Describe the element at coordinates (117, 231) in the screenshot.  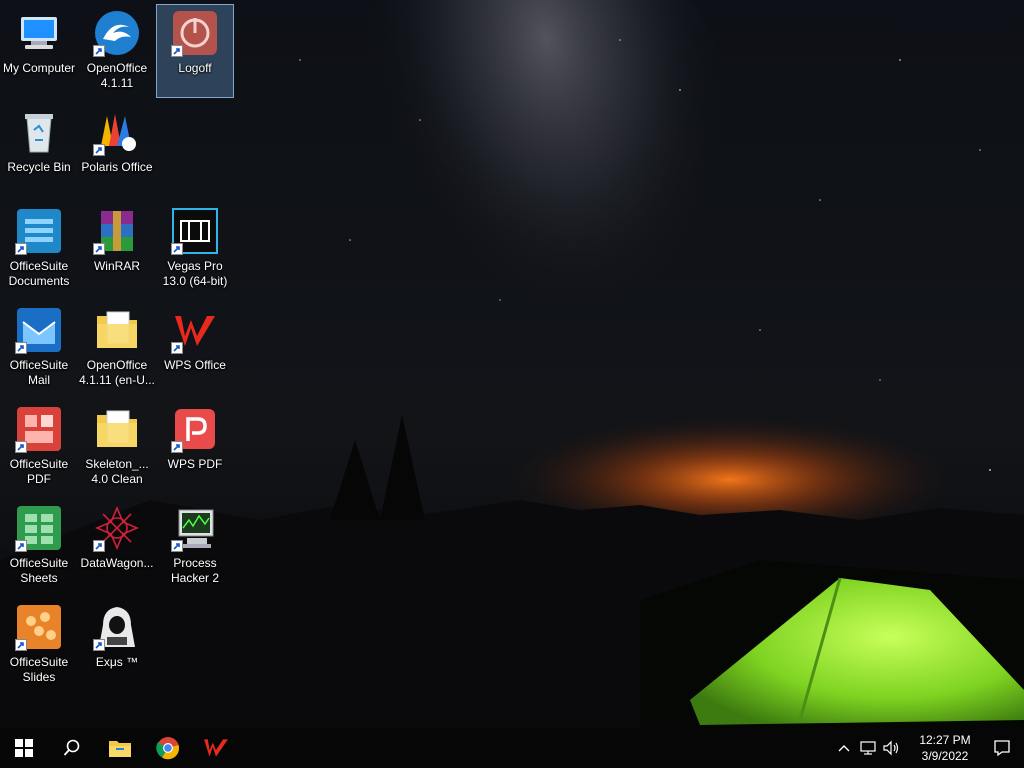
I see `winrar-icon` at that location.